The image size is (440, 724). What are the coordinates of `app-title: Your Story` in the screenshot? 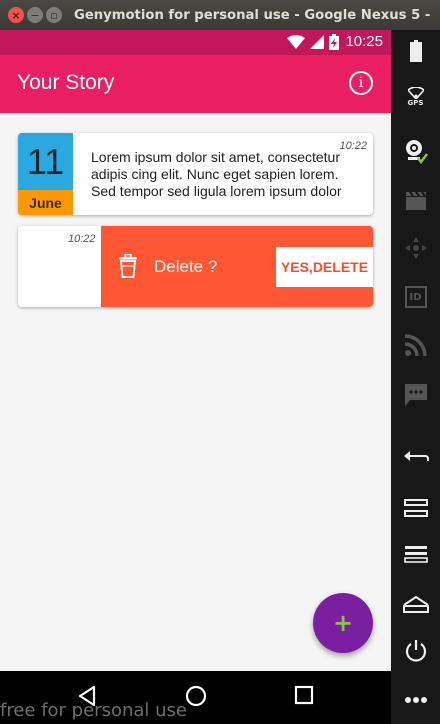 It's located at (66, 82).